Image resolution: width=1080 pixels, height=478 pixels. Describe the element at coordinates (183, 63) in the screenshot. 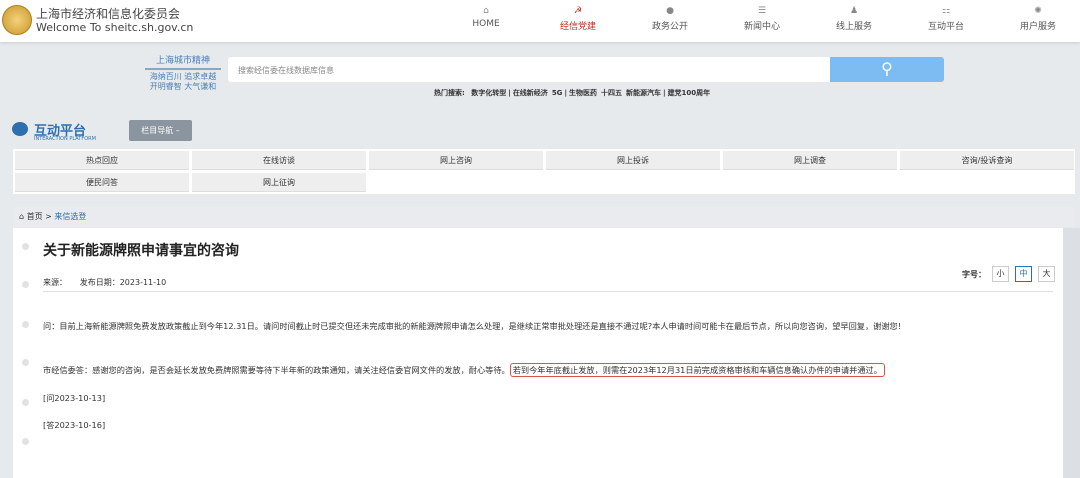

I see `spirit-title: 上海城市精神` at that location.